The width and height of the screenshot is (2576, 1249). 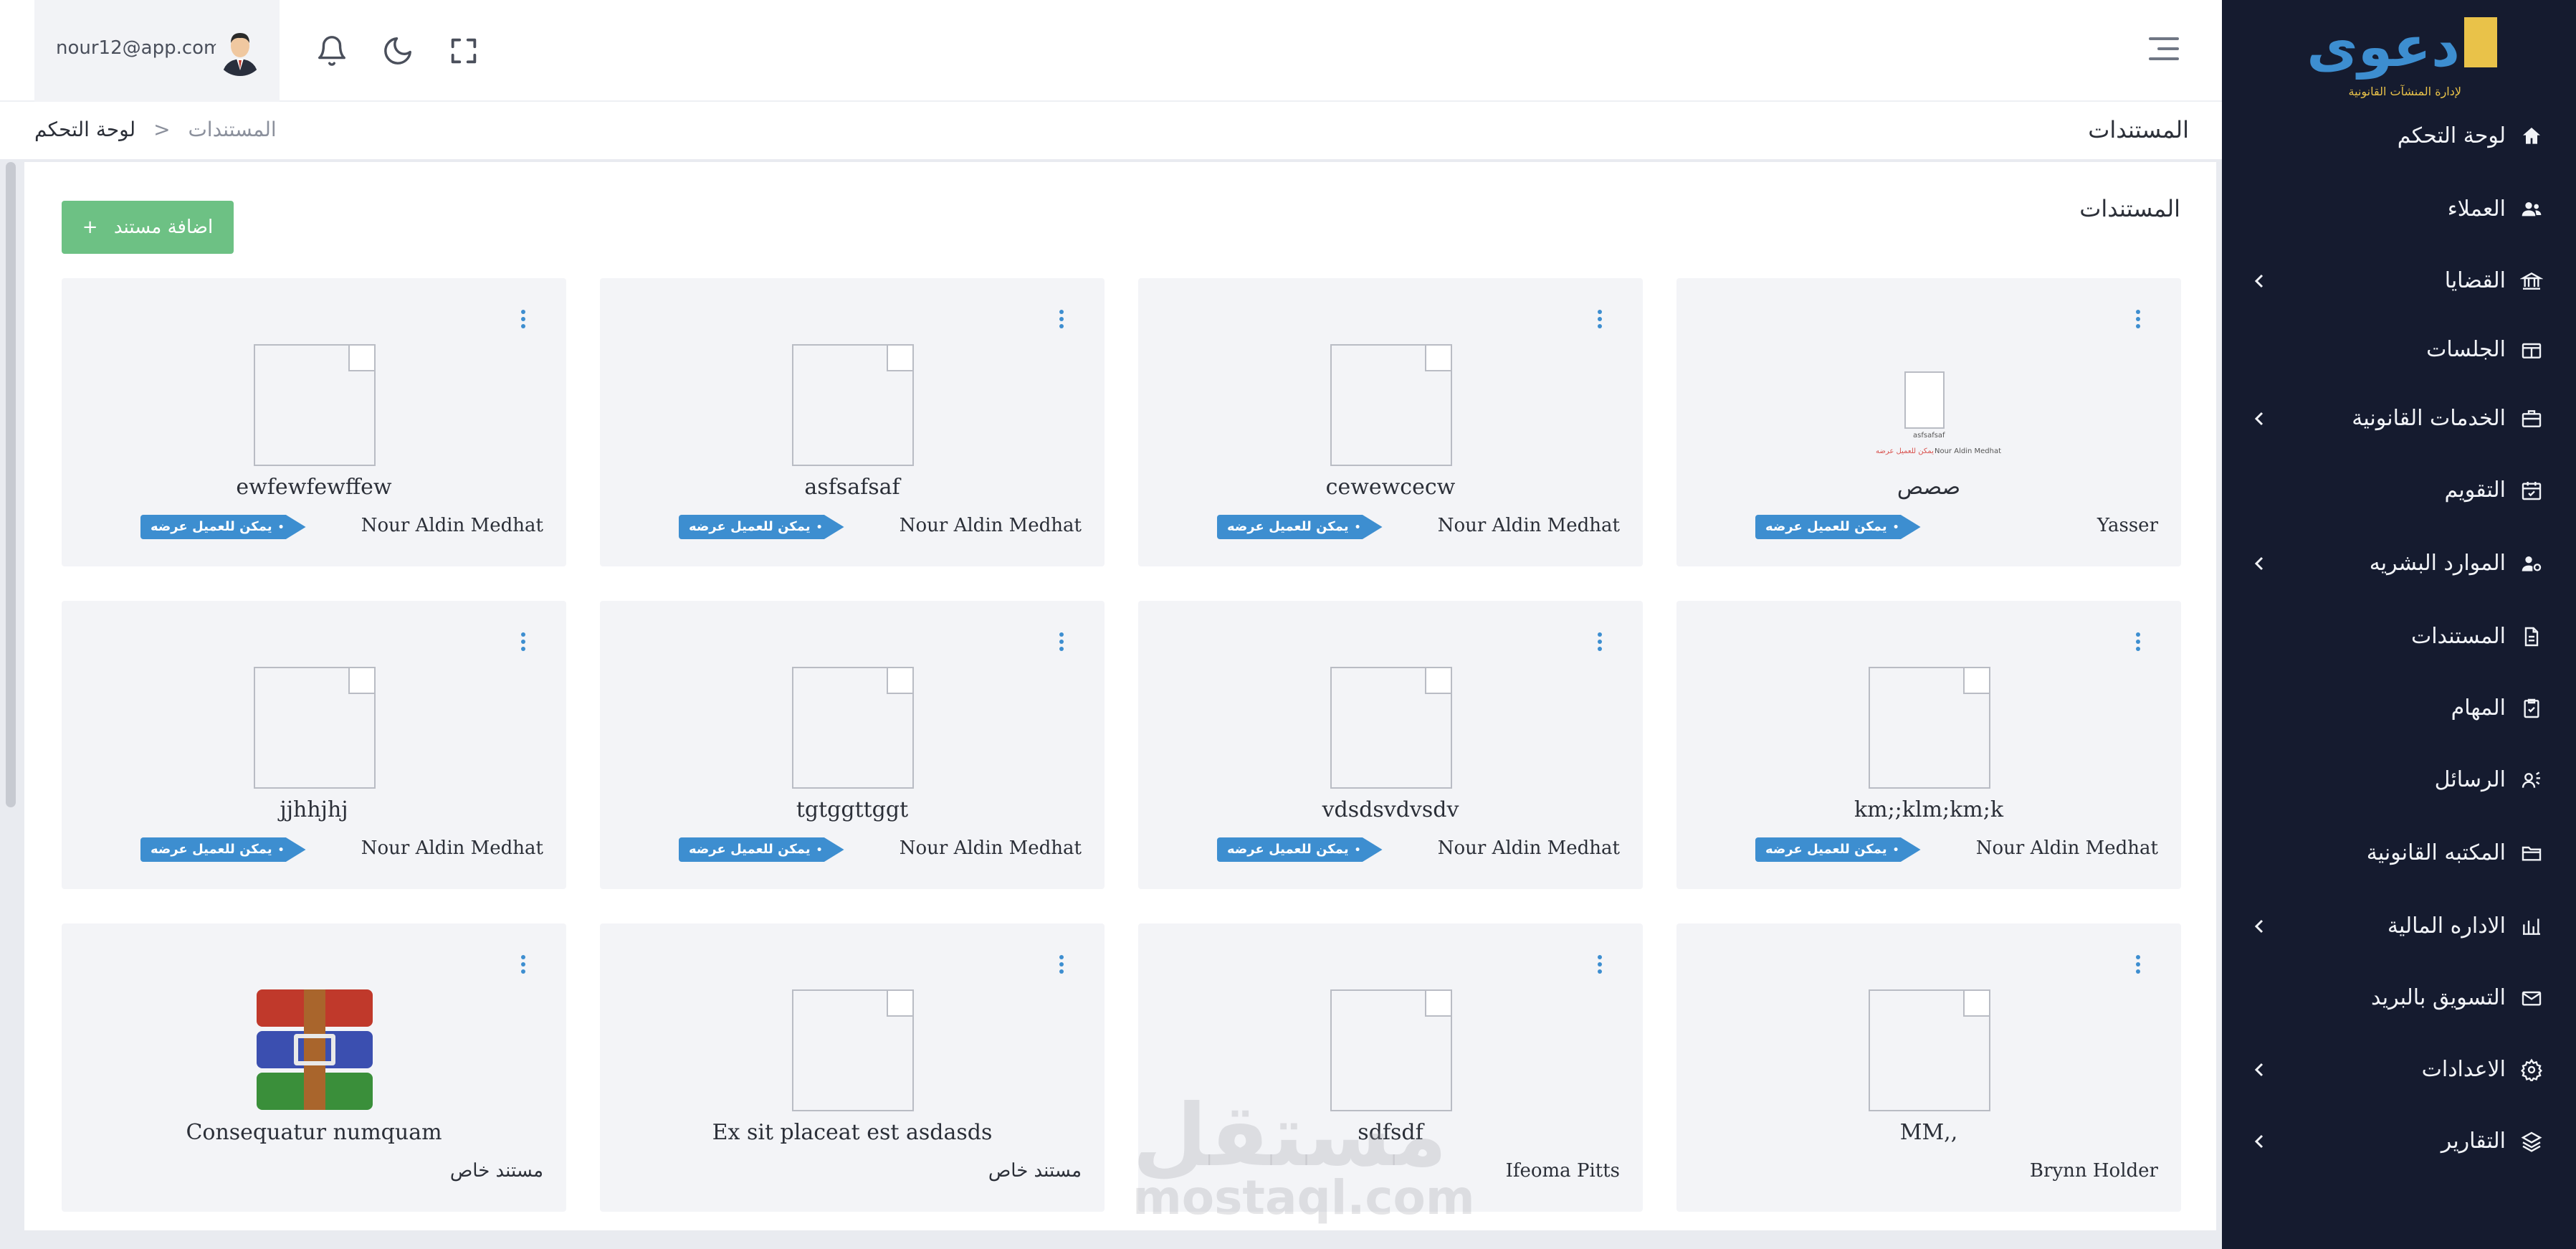 What do you see at coordinates (2399, 853) in the screenshot?
I see `sidebar-item-11: المكتبه القانونية` at bounding box center [2399, 853].